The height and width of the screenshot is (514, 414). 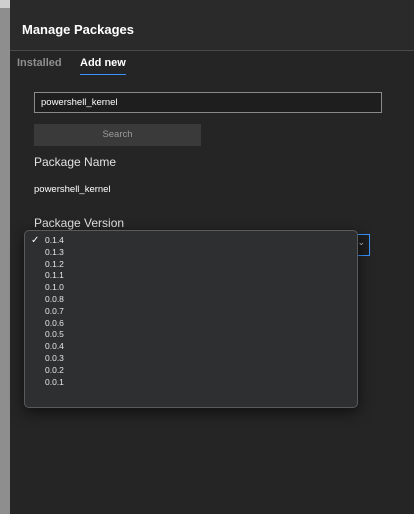 What do you see at coordinates (78, 29) in the screenshot?
I see `panel-title: Manage Packages` at bounding box center [78, 29].